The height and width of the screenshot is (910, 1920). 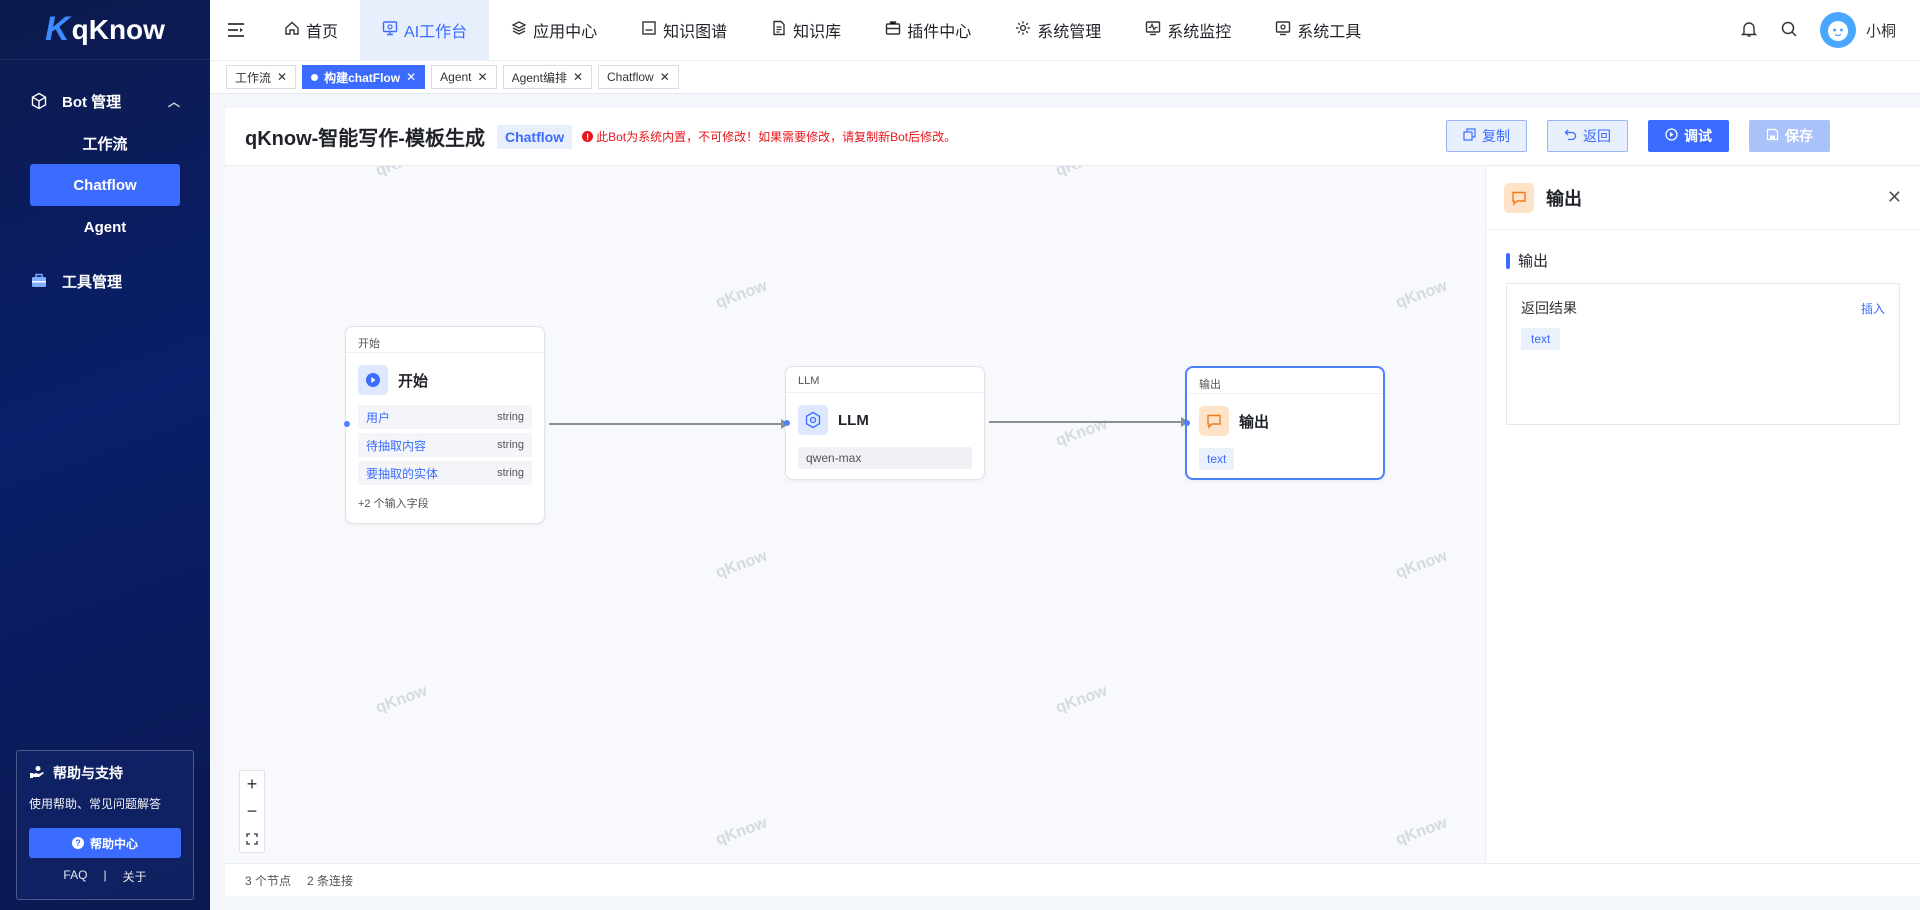 I want to click on topnav-plugin-center: 插件中心, so click(x=928, y=30).